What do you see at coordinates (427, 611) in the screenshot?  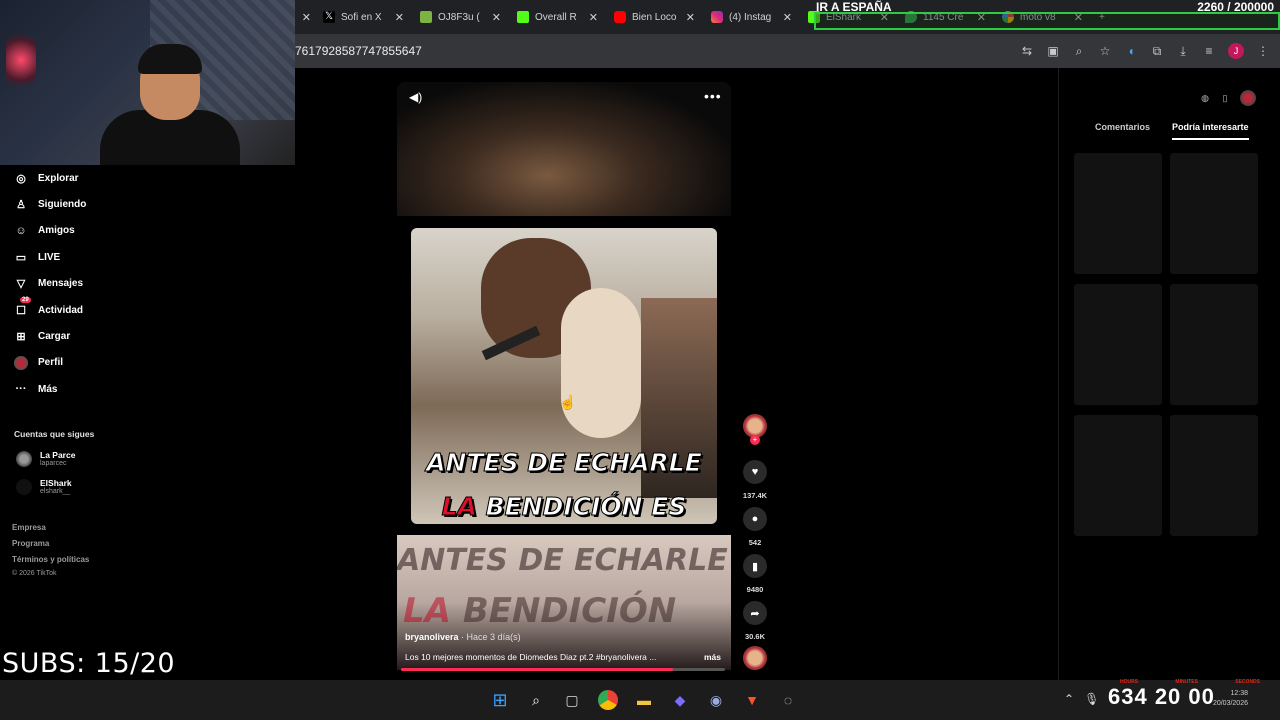 I see `caption-red-word: LA` at bounding box center [427, 611].